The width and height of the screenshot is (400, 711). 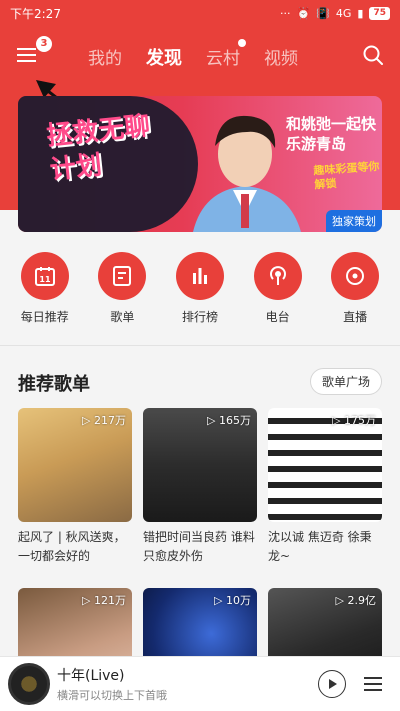 I want to click on quick-link-charts: 排行榜, so click(x=200, y=288).